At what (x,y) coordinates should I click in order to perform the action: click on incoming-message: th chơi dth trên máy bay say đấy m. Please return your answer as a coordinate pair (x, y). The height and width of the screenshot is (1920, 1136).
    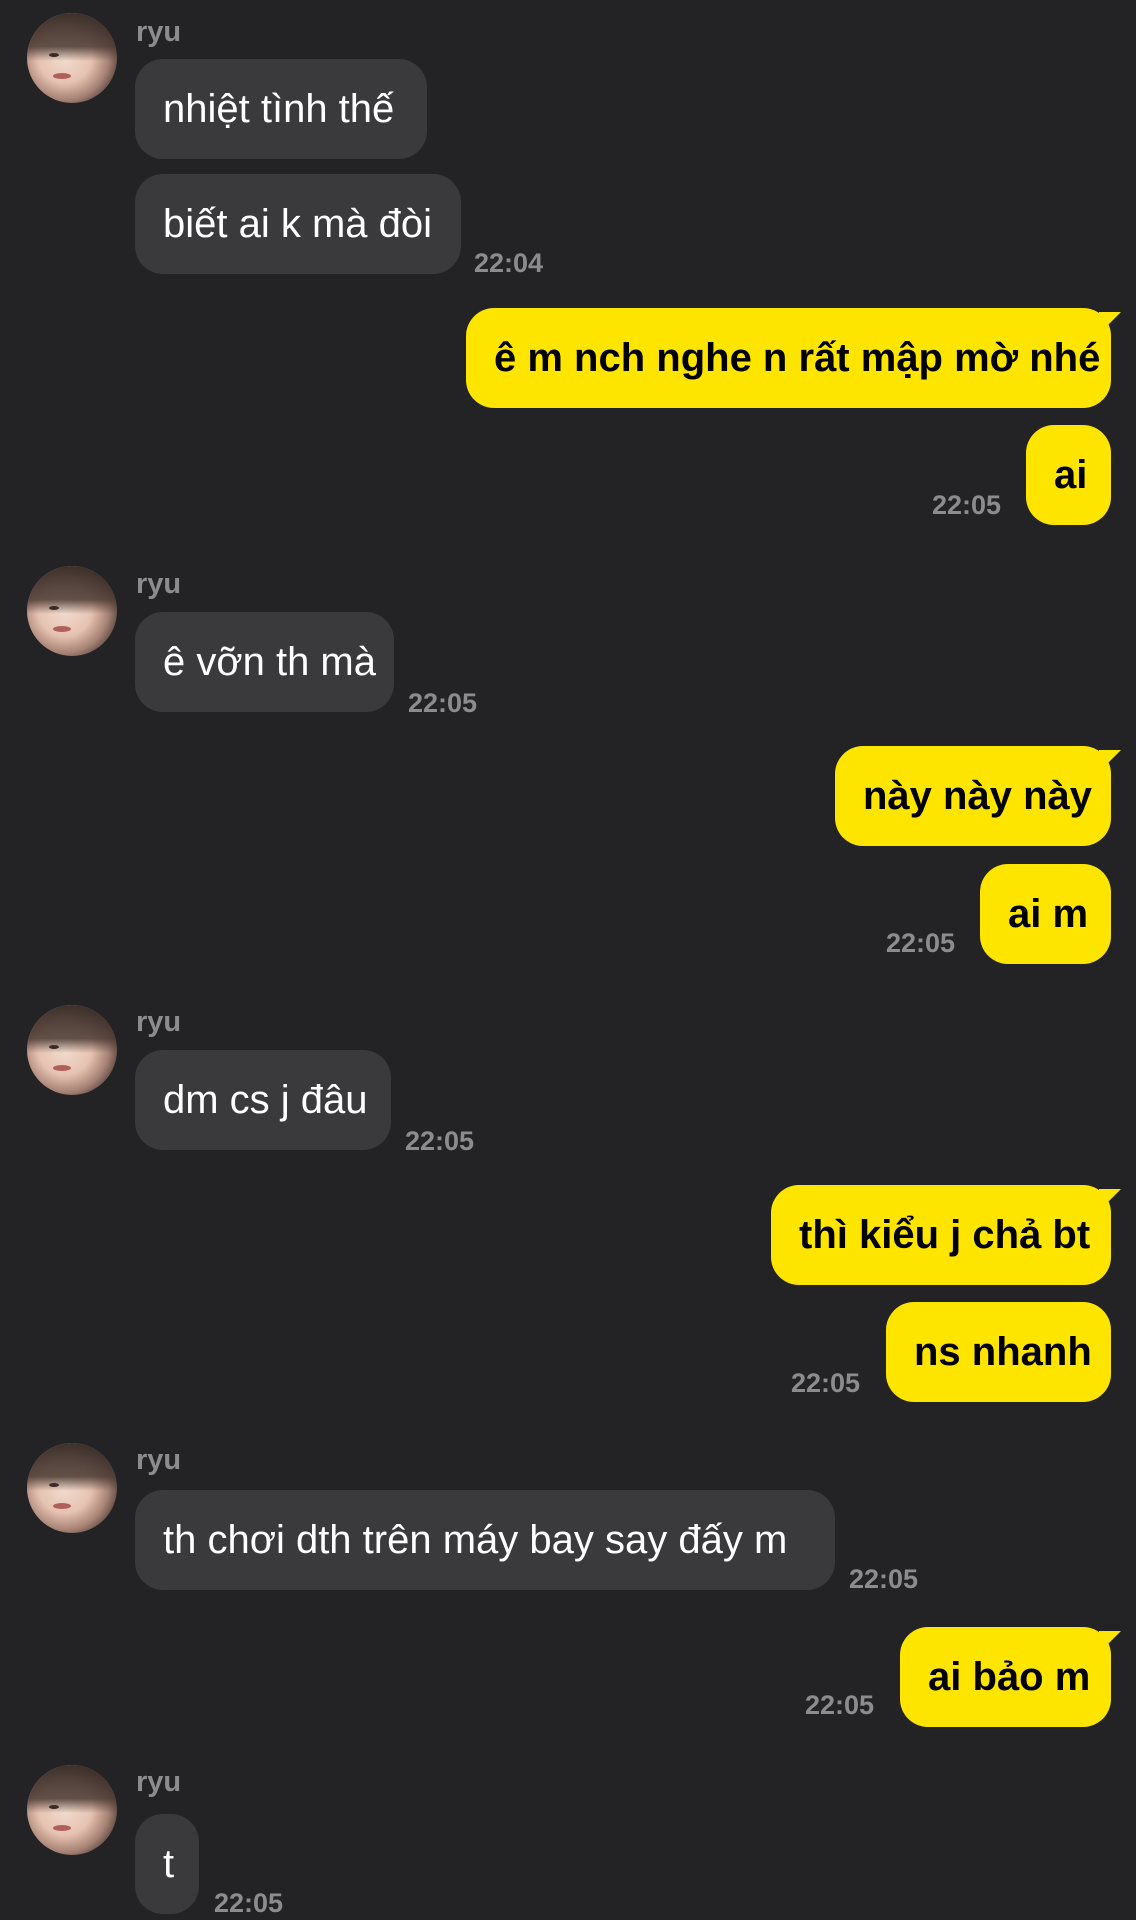
    Looking at the image, I should click on (485, 1540).